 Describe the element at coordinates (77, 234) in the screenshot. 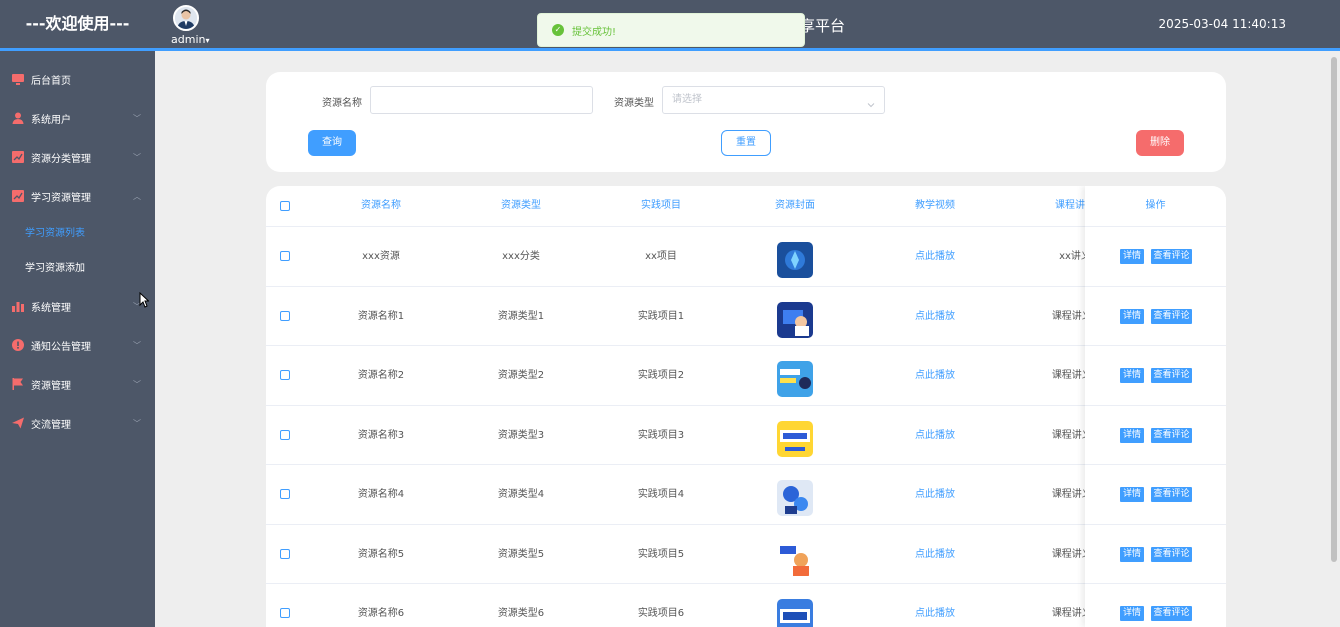

I see `sidebar-subitem-resource-list: 学习资源列表` at that location.